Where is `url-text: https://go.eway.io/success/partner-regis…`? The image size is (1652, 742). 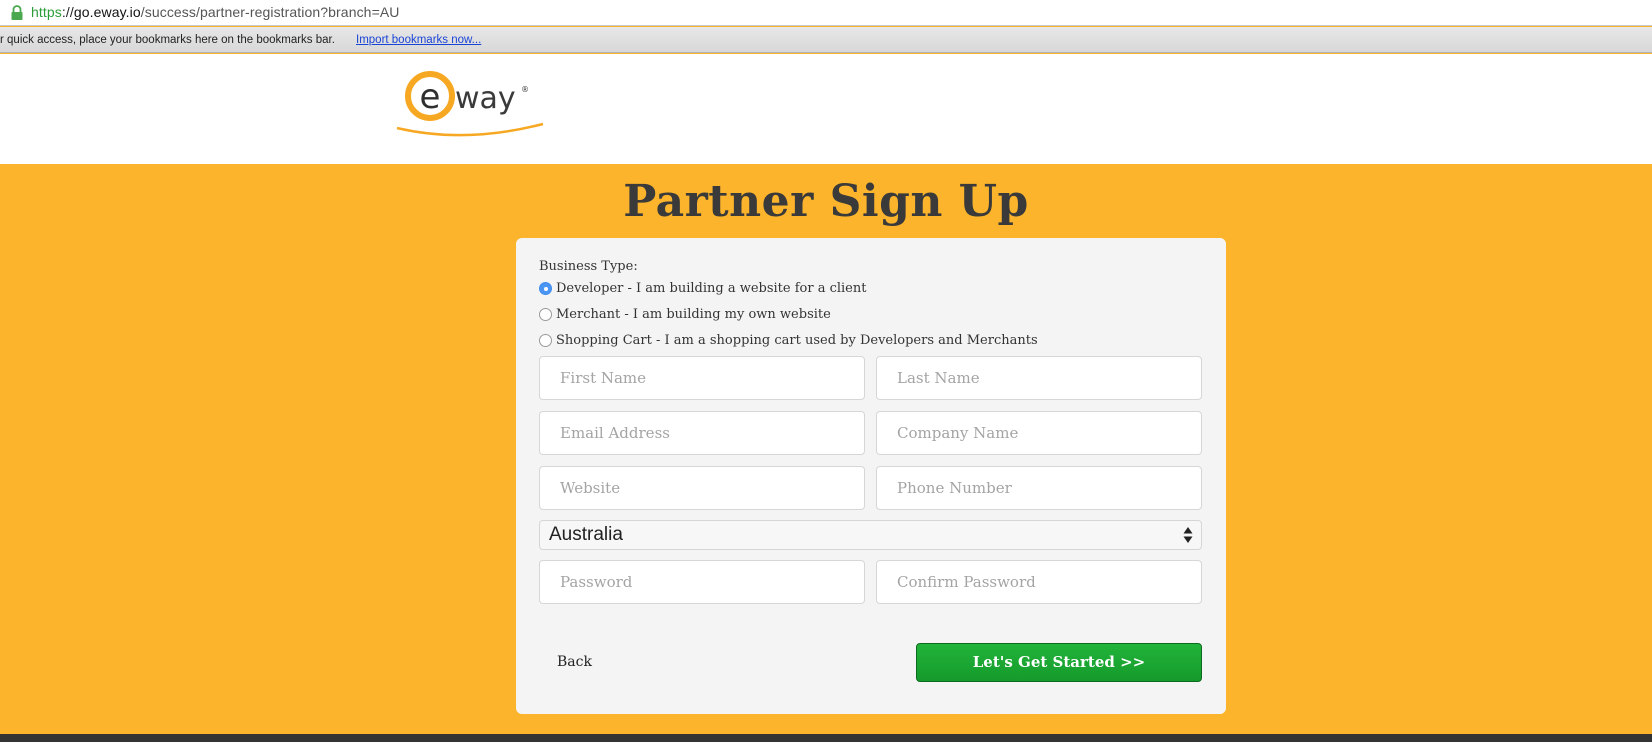
url-text: https://go.eway.io/success/partner-regis… is located at coordinates (215, 12).